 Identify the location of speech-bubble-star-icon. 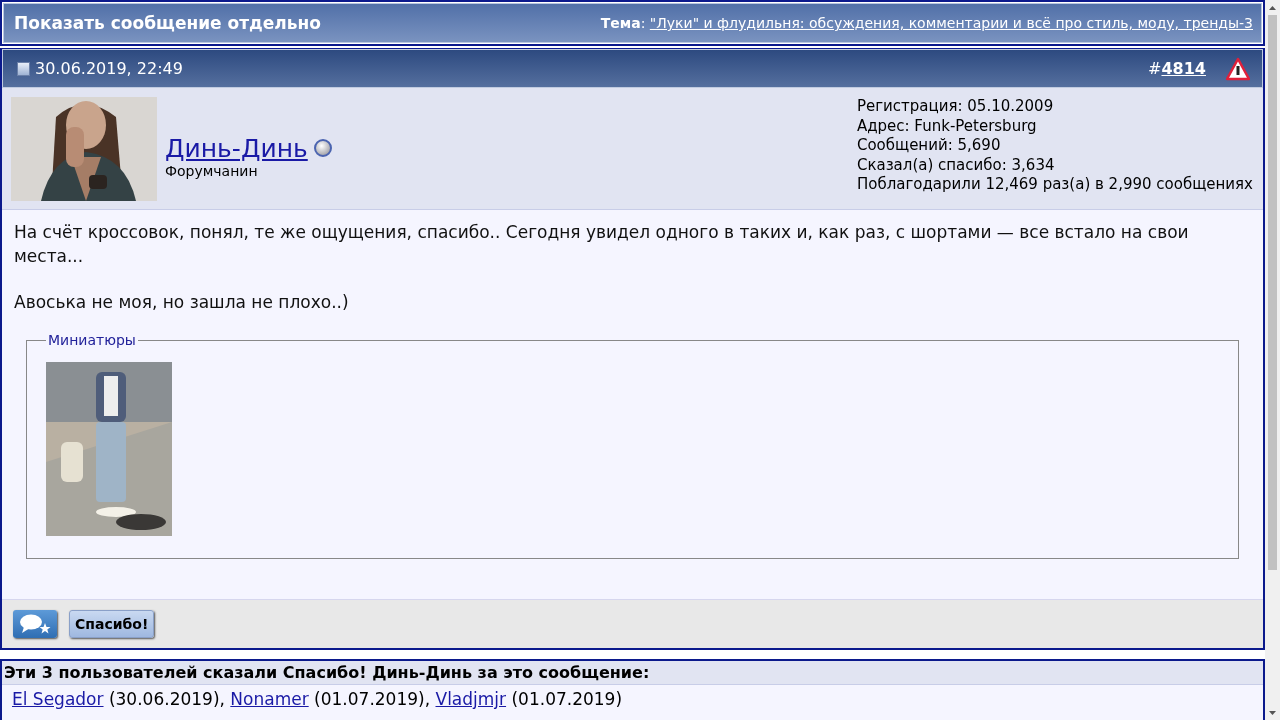
(35, 624).